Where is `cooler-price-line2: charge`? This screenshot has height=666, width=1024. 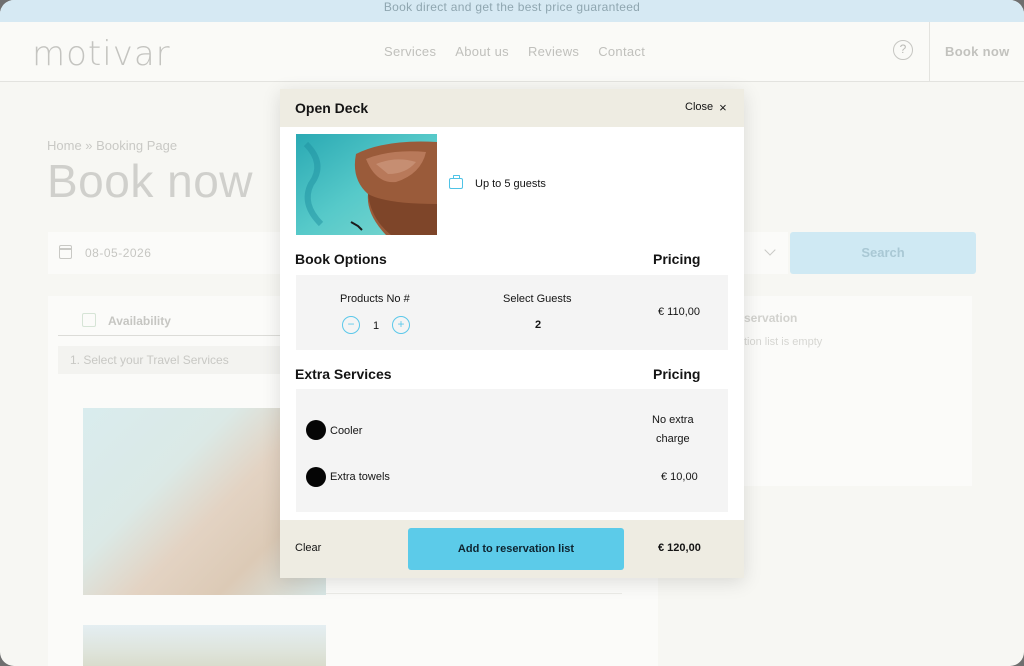 cooler-price-line2: charge is located at coordinates (672, 439).